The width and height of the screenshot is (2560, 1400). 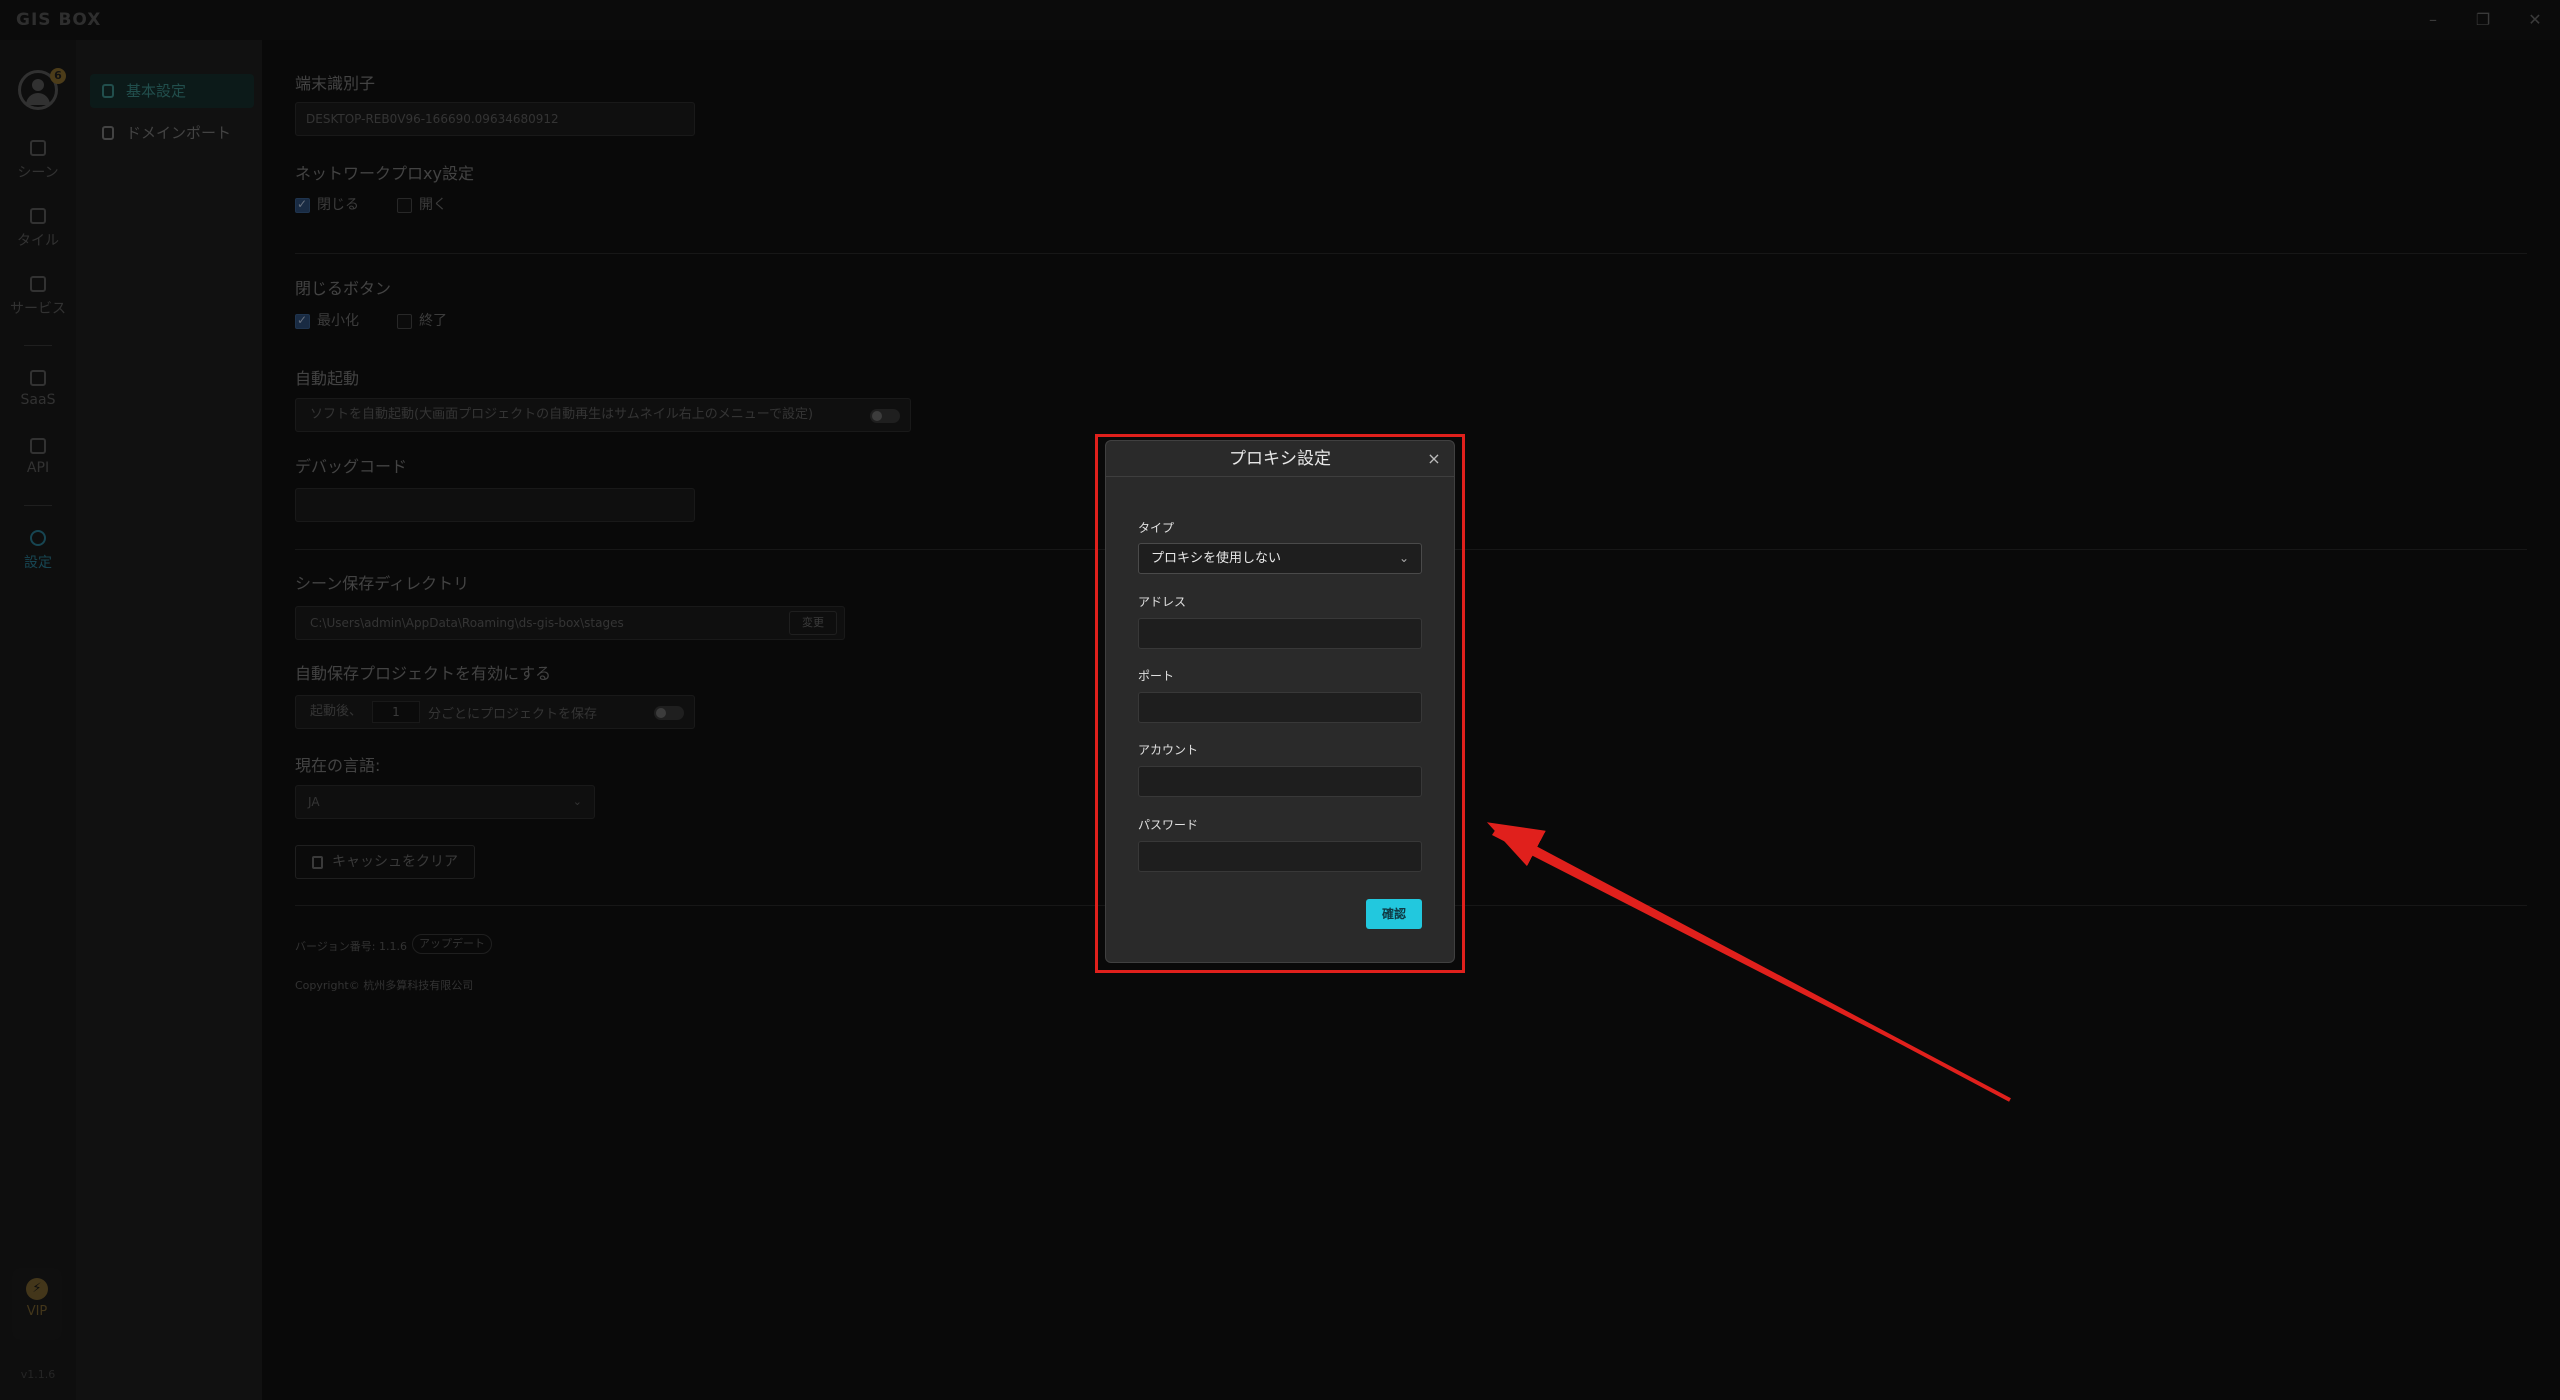 I want to click on password-label: パスワード, so click(x=1168, y=825).